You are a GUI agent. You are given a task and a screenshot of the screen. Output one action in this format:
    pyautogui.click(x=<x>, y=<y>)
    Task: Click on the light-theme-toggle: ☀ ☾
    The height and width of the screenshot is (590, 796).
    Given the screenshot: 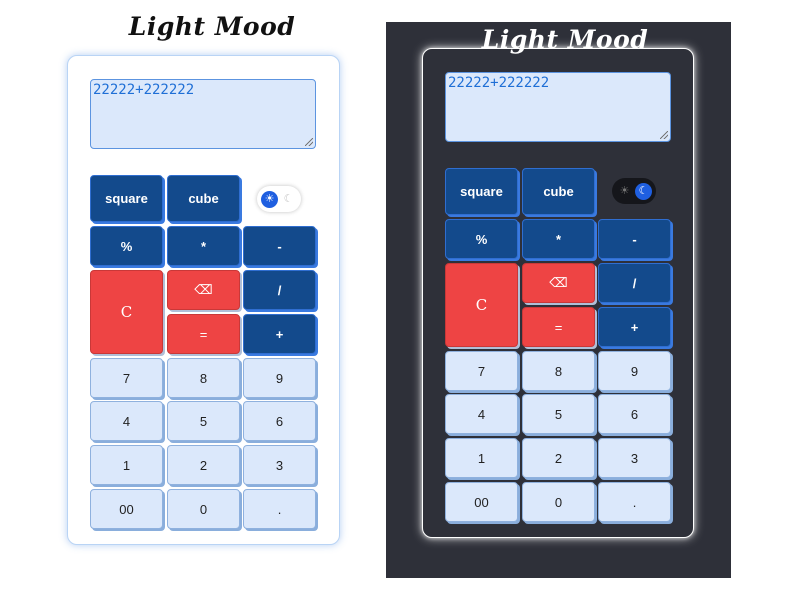 What is the action you would take?
    pyautogui.click(x=279, y=199)
    